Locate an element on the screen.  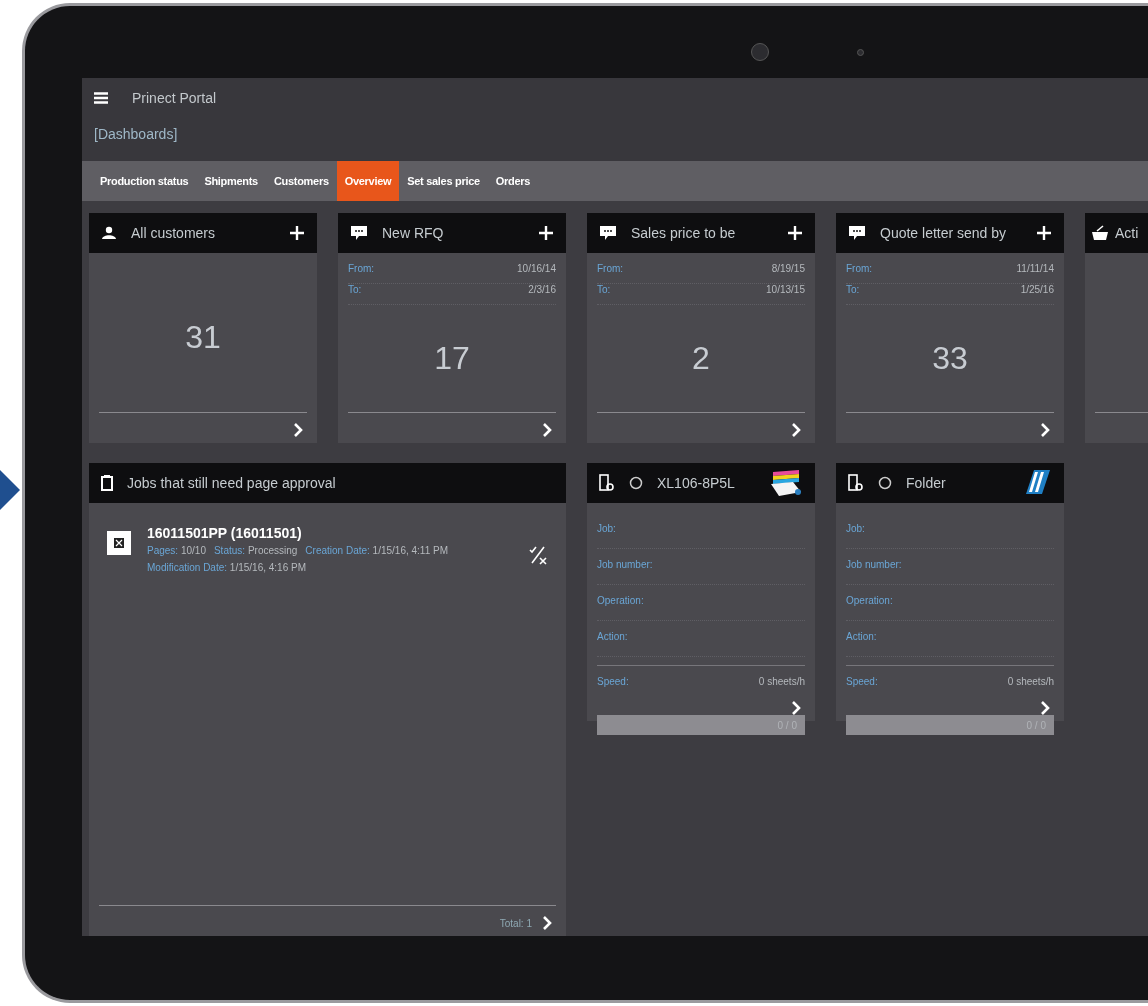
tile-count: 17 is located at coordinates (452, 358).